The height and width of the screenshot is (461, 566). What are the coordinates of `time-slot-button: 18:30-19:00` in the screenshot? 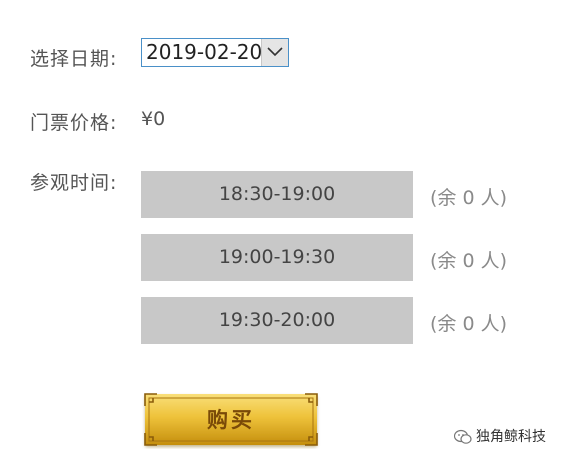 It's located at (277, 194).